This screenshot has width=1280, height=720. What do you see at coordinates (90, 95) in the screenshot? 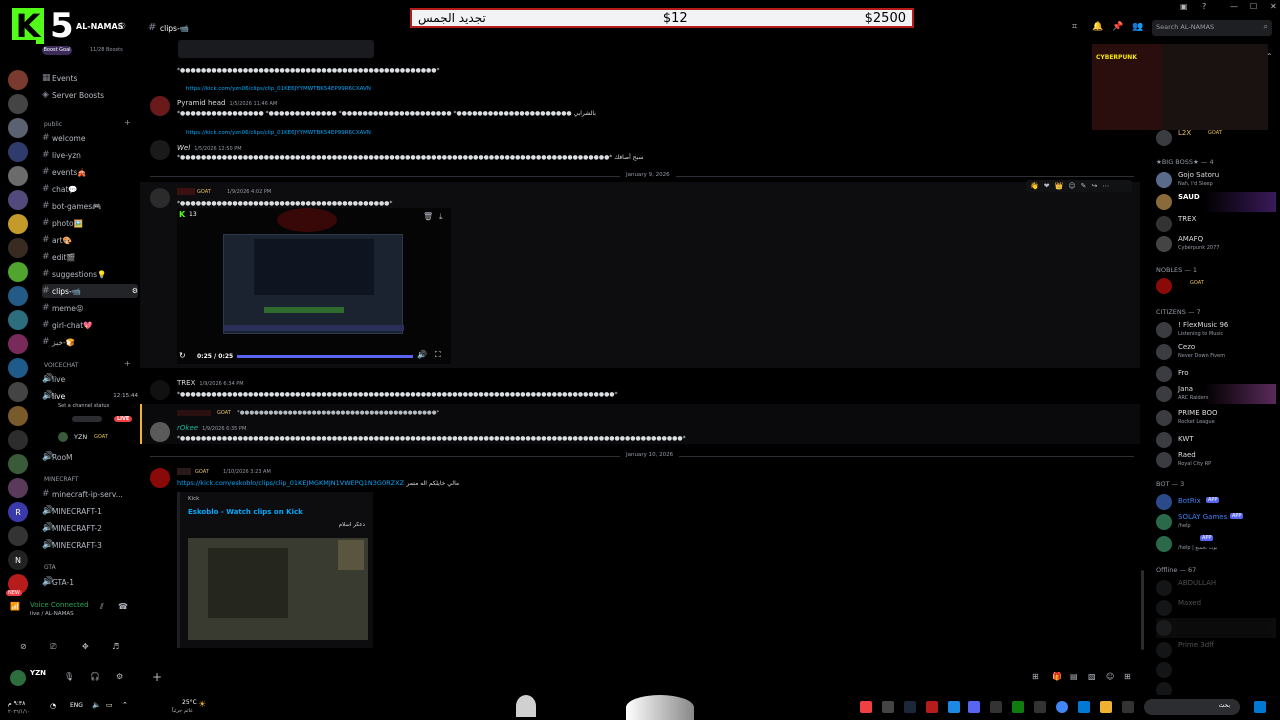
I see `sidebar-item-server-boosts: ◈ Server Boosts` at bounding box center [90, 95].